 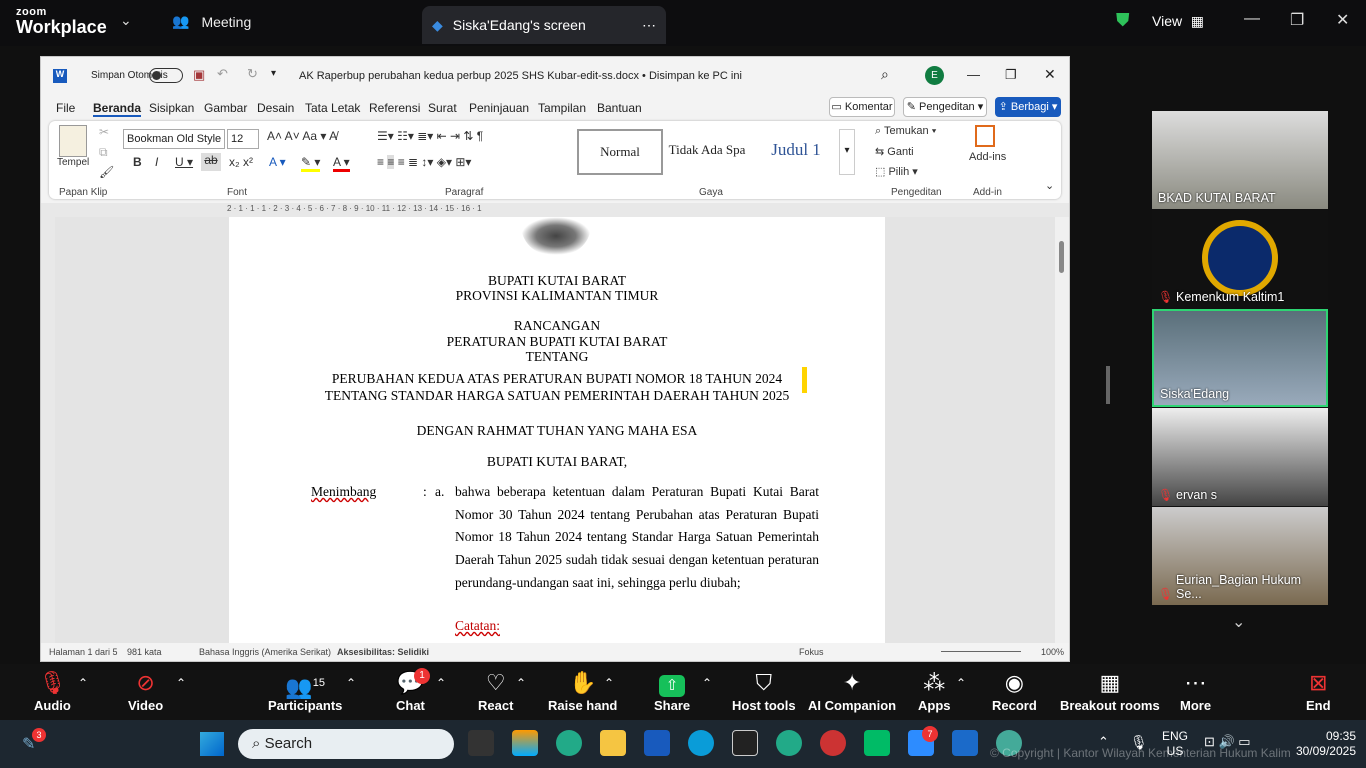 I want to click on share-screen-button: ⇧ Share, so click(x=672, y=690).